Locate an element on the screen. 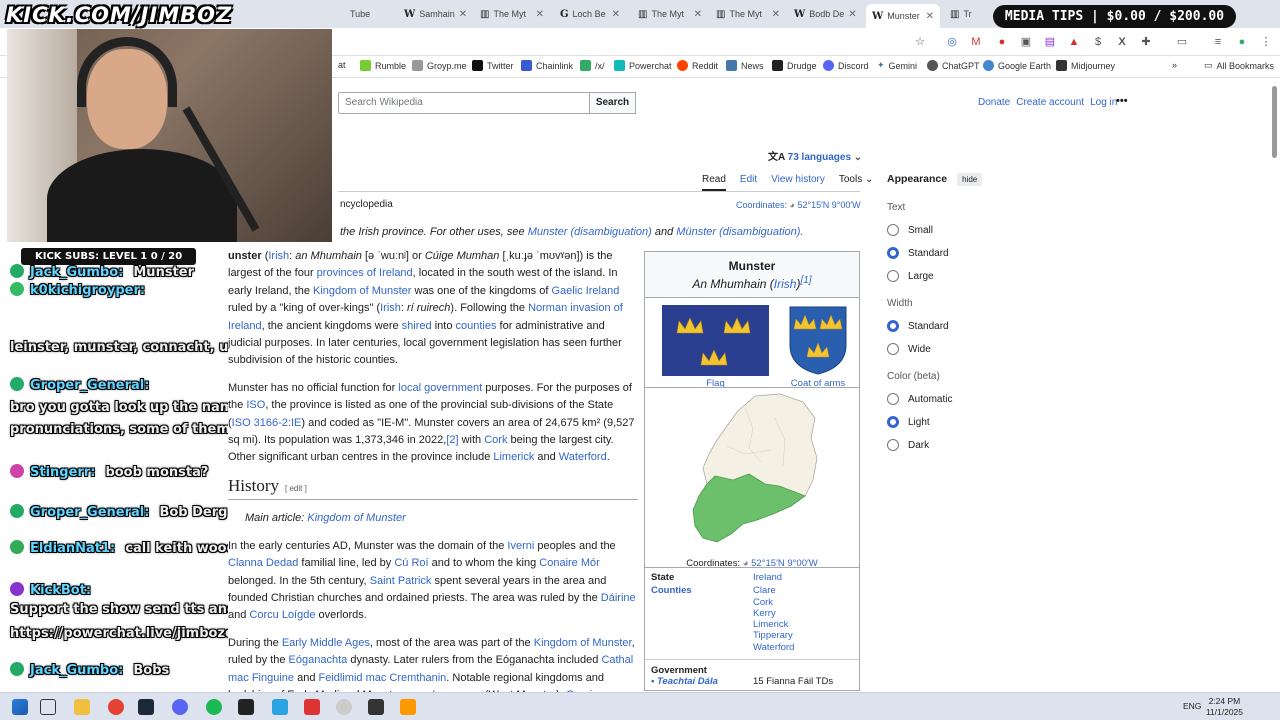 Image resolution: width=1280 pixels, height=720 pixels. bookmark-powerchat: Powerchat is located at coordinates (643, 65).